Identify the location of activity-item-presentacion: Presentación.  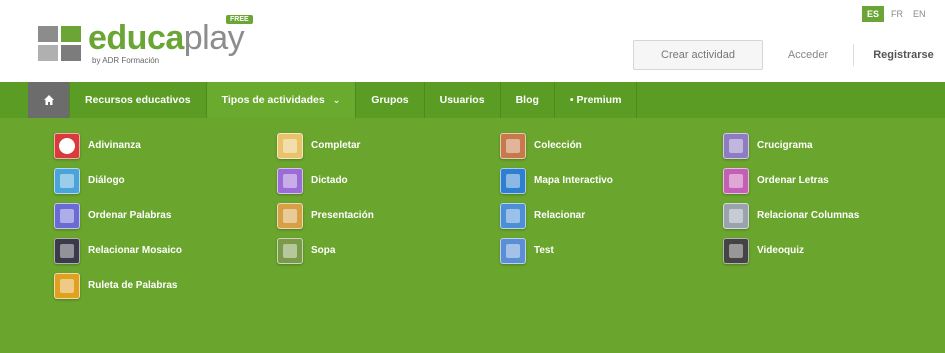
(388, 215).